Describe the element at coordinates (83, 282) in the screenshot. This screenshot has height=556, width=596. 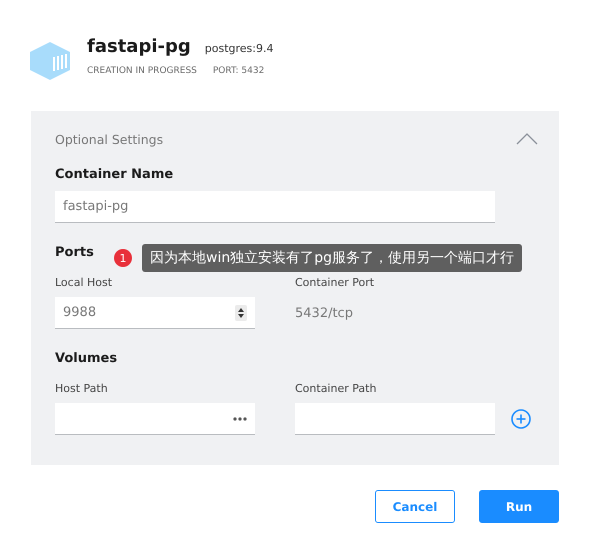
I see `field-label: Local Host` at that location.